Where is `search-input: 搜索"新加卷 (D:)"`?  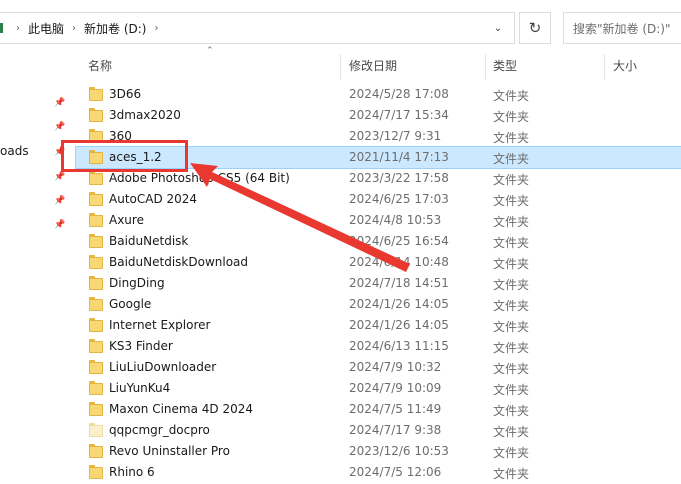 search-input: 搜索"新加卷 (D:)" is located at coordinates (622, 28).